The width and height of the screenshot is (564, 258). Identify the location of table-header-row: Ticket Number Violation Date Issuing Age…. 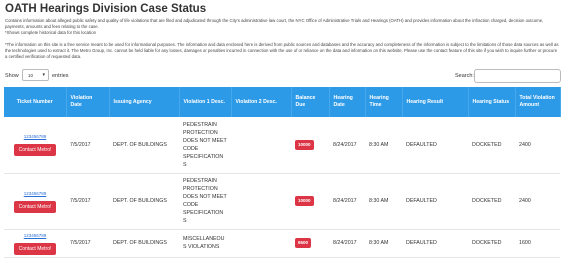
(282, 102).